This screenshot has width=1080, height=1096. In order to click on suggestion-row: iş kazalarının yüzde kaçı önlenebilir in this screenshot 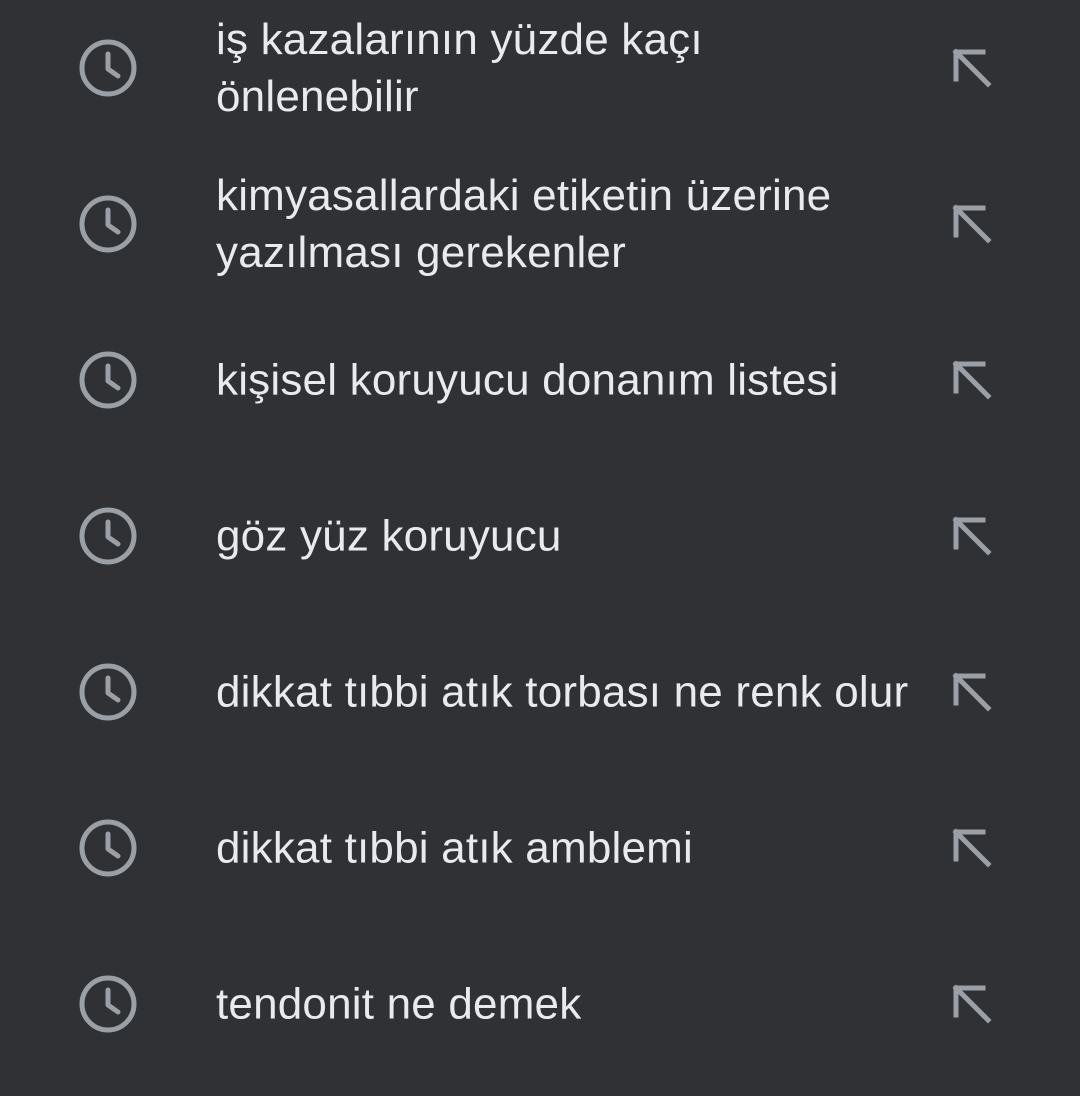, I will do `click(540, 73)`.